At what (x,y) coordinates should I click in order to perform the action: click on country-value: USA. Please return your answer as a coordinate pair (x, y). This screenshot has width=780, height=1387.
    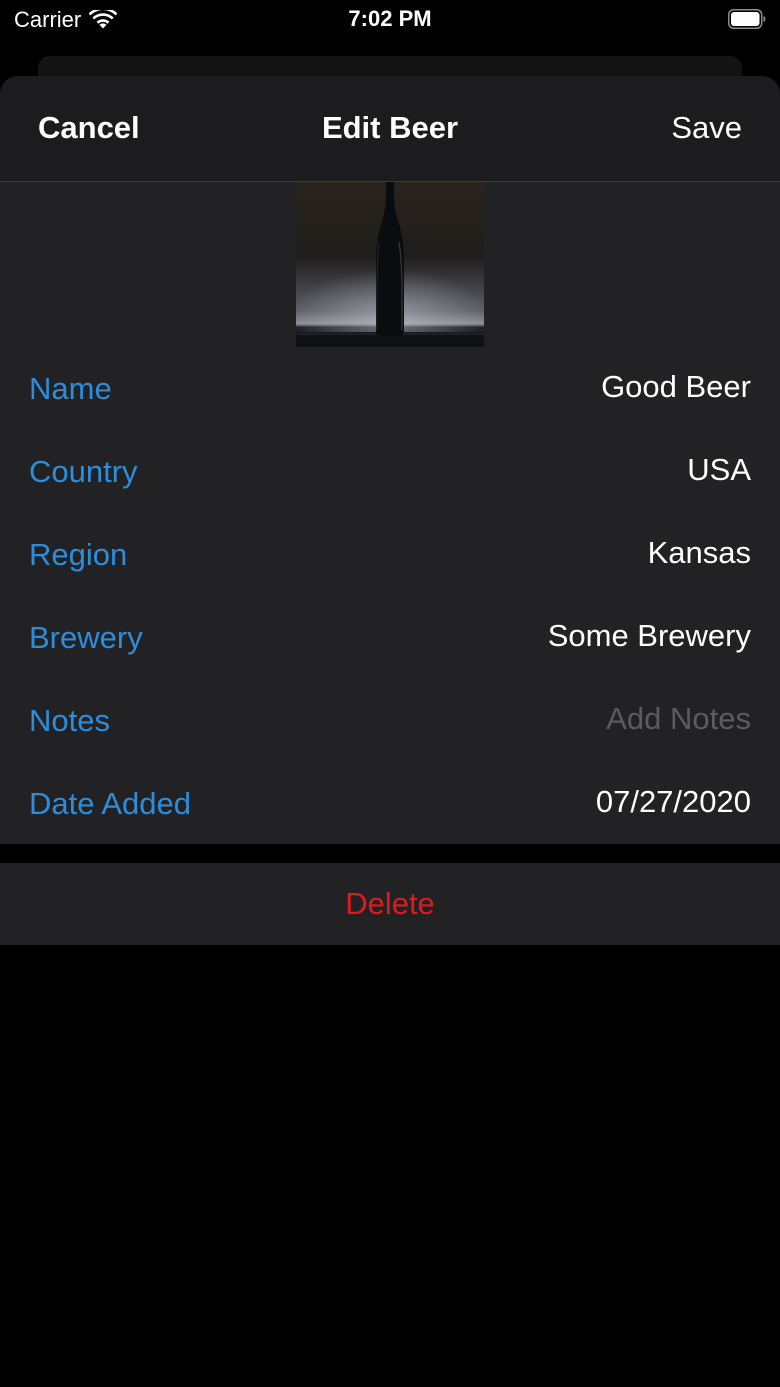
    Looking at the image, I should click on (719, 470).